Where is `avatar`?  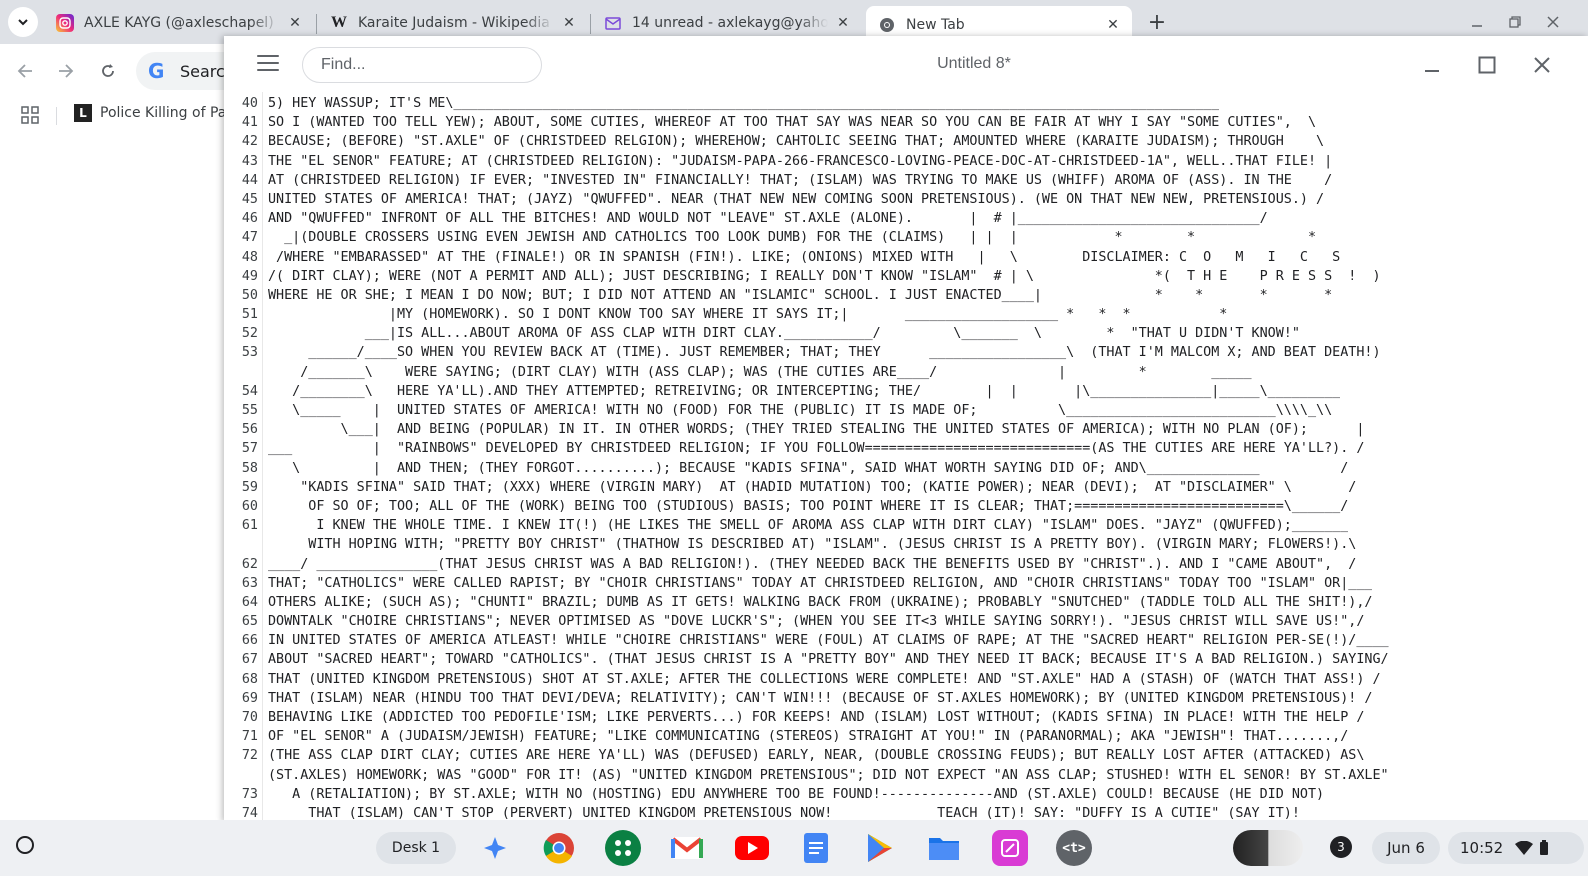 avatar is located at coordinates (1268, 848).